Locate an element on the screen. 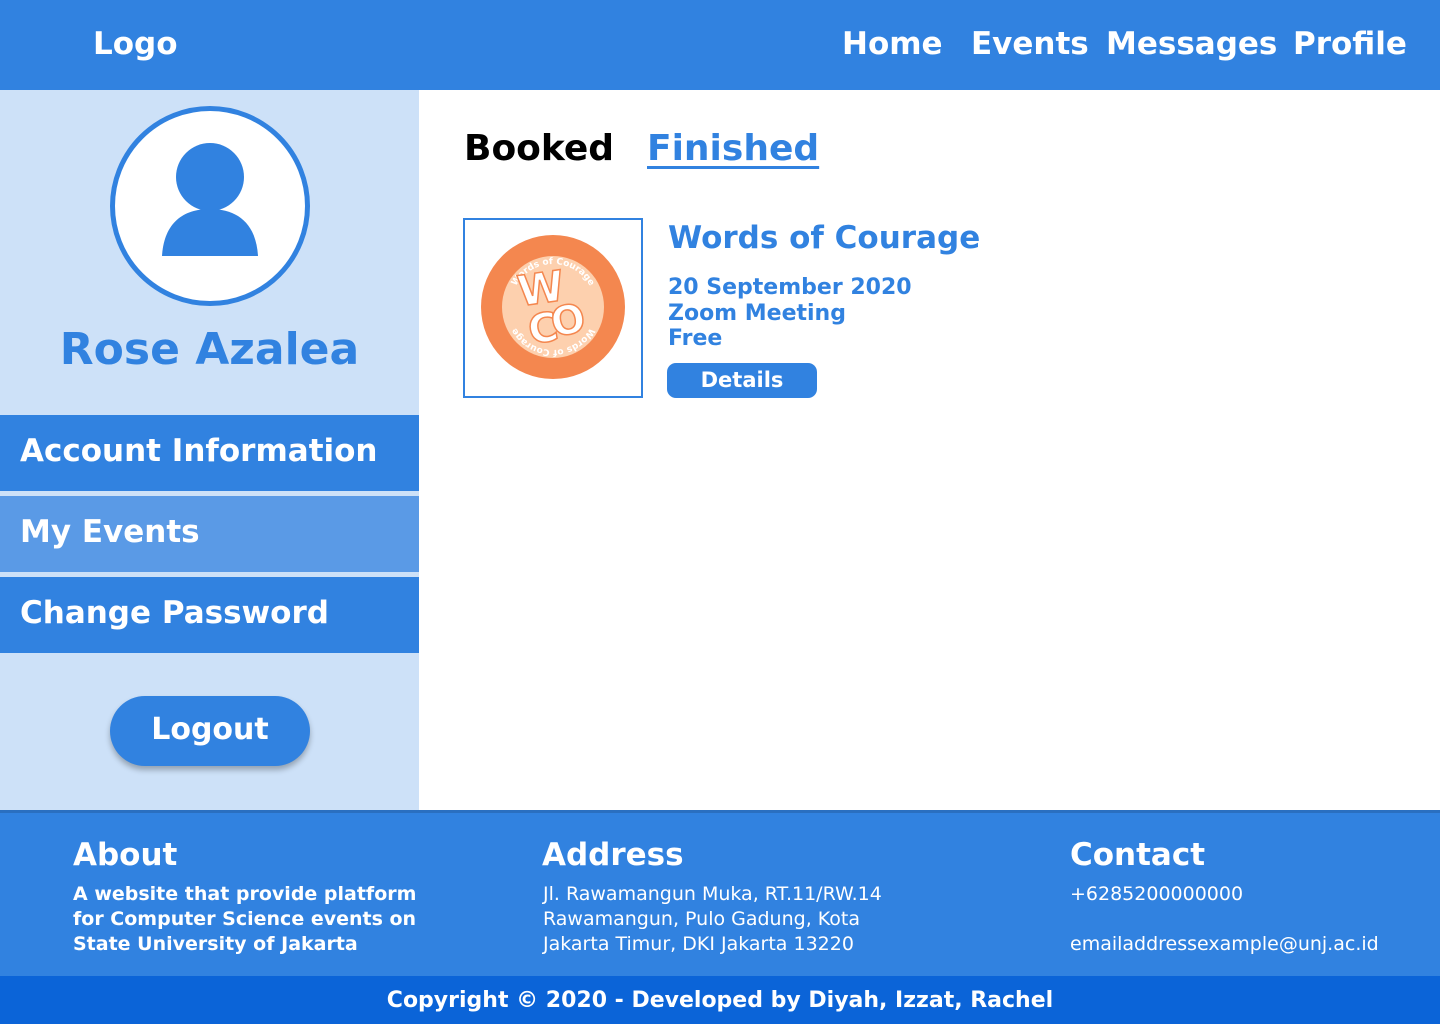 This screenshot has height=1024, width=1440. profile-name: Rose Azalea is located at coordinates (209, 349).